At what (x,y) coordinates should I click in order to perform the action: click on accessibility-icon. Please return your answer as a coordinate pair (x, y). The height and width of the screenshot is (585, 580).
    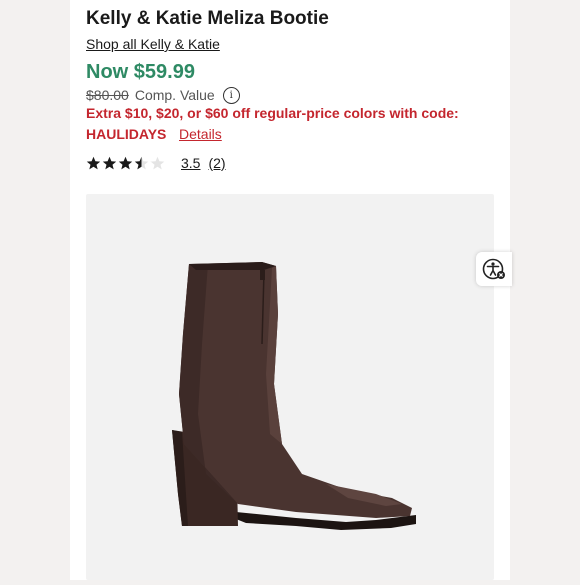
    Looking at the image, I should click on (493, 269).